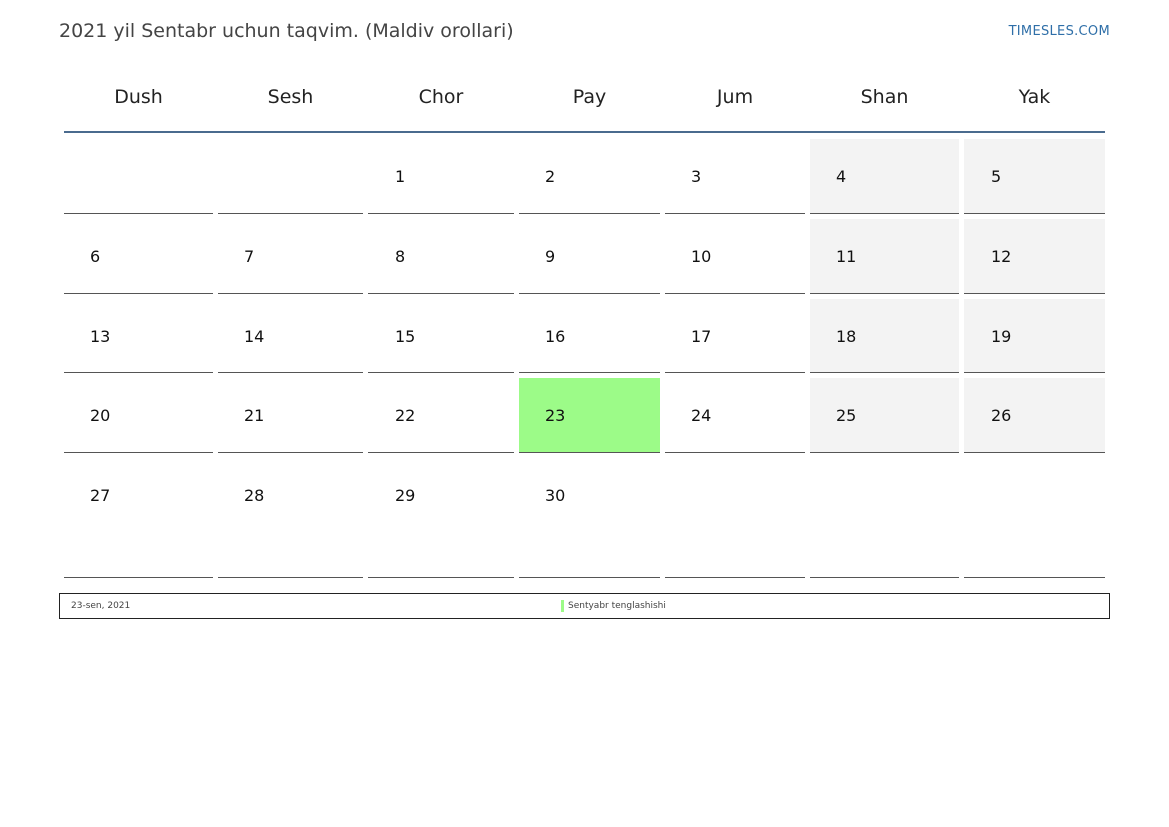 This screenshot has height=827, width=1169. Describe the element at coordinates (254, 336) in the screenshot. I see `day-number: 14` at that location.